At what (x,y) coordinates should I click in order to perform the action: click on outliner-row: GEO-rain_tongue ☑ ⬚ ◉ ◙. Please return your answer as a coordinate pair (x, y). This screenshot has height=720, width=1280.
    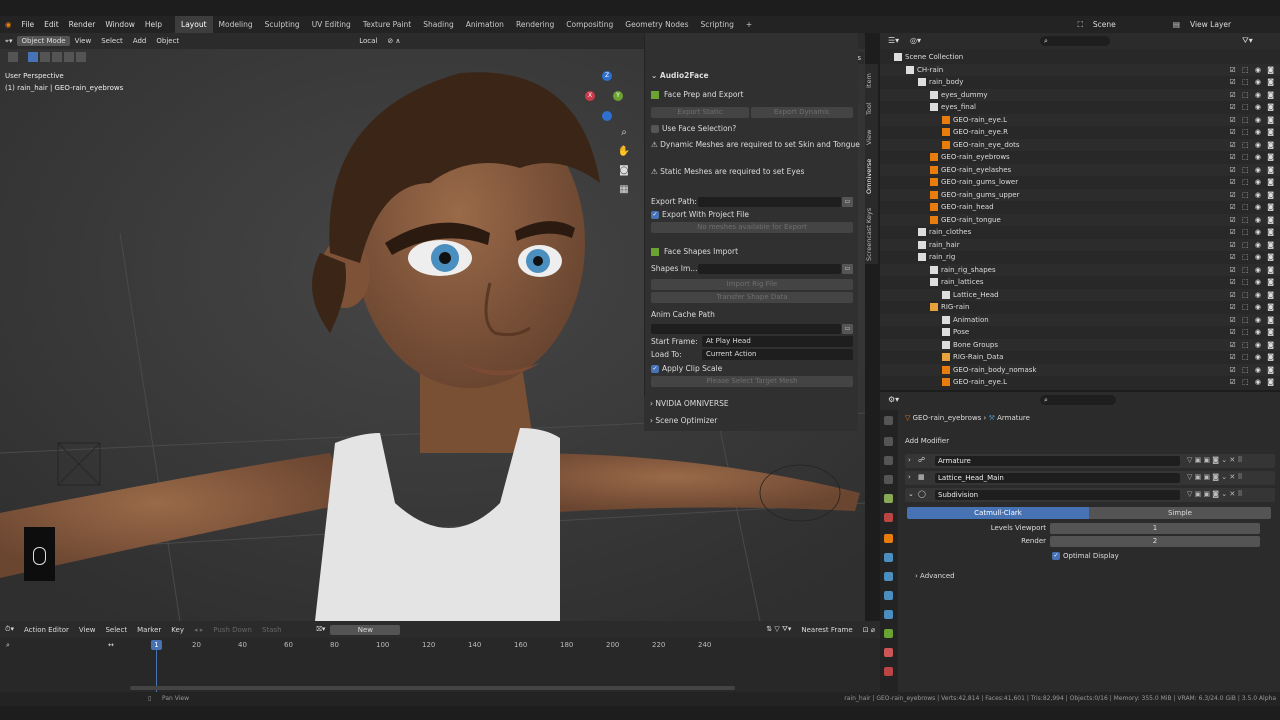
    Looking at the image, I should click on (1080, 219).